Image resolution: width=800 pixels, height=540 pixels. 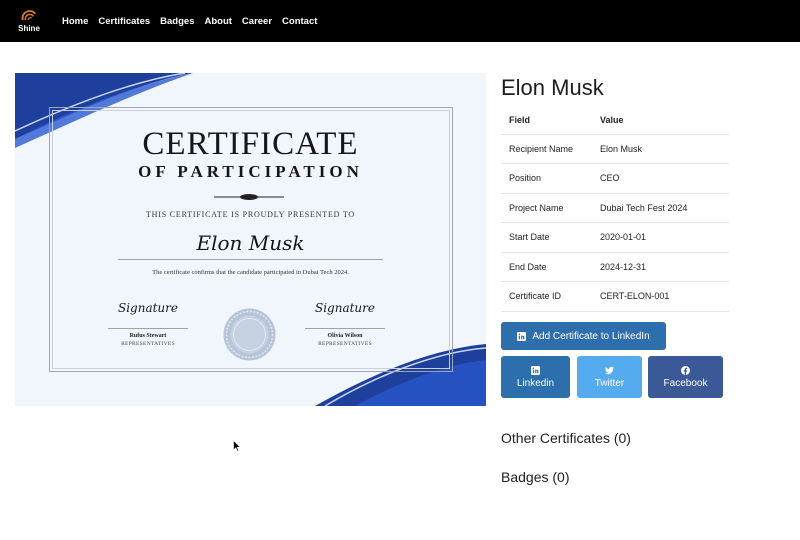 I want to click on recipient-heading: Elon Musk, so click(x=552, y=87).